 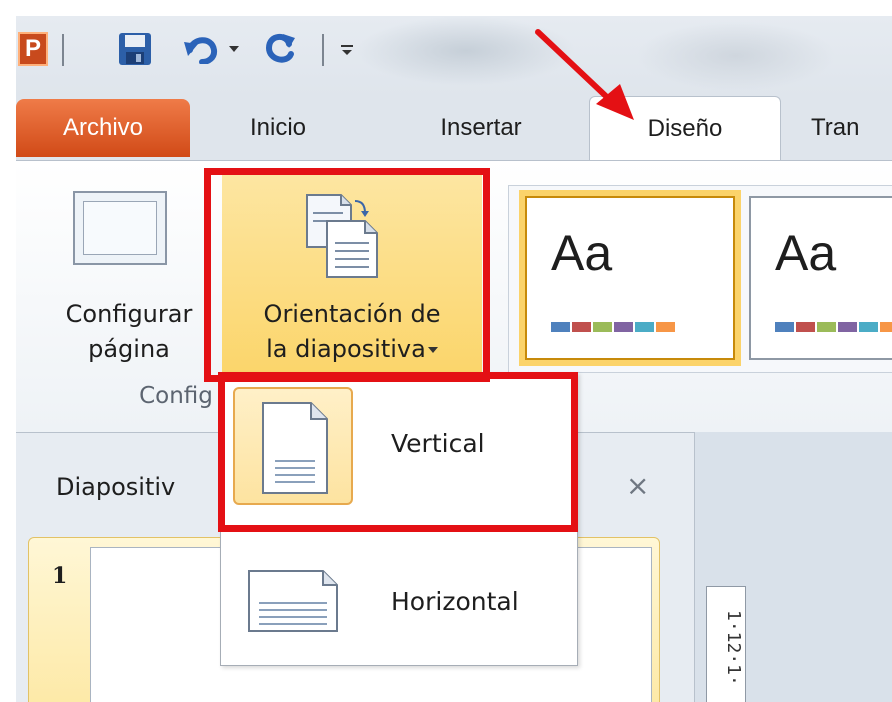 What do you see at coordinates (398, 452) in the screenshot?
I see `annotation-box-vertical-item` at bounding box center [398, 452].